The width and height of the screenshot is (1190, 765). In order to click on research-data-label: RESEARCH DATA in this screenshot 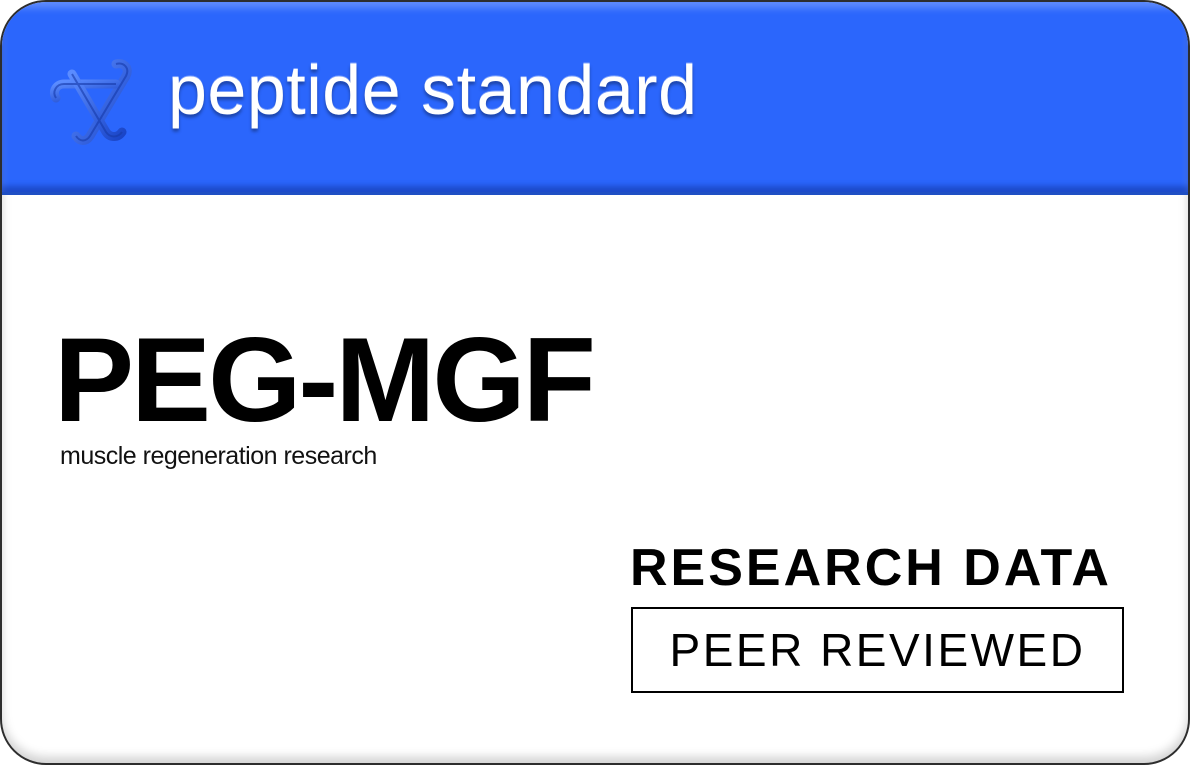, I will do `click(871, 568)`.